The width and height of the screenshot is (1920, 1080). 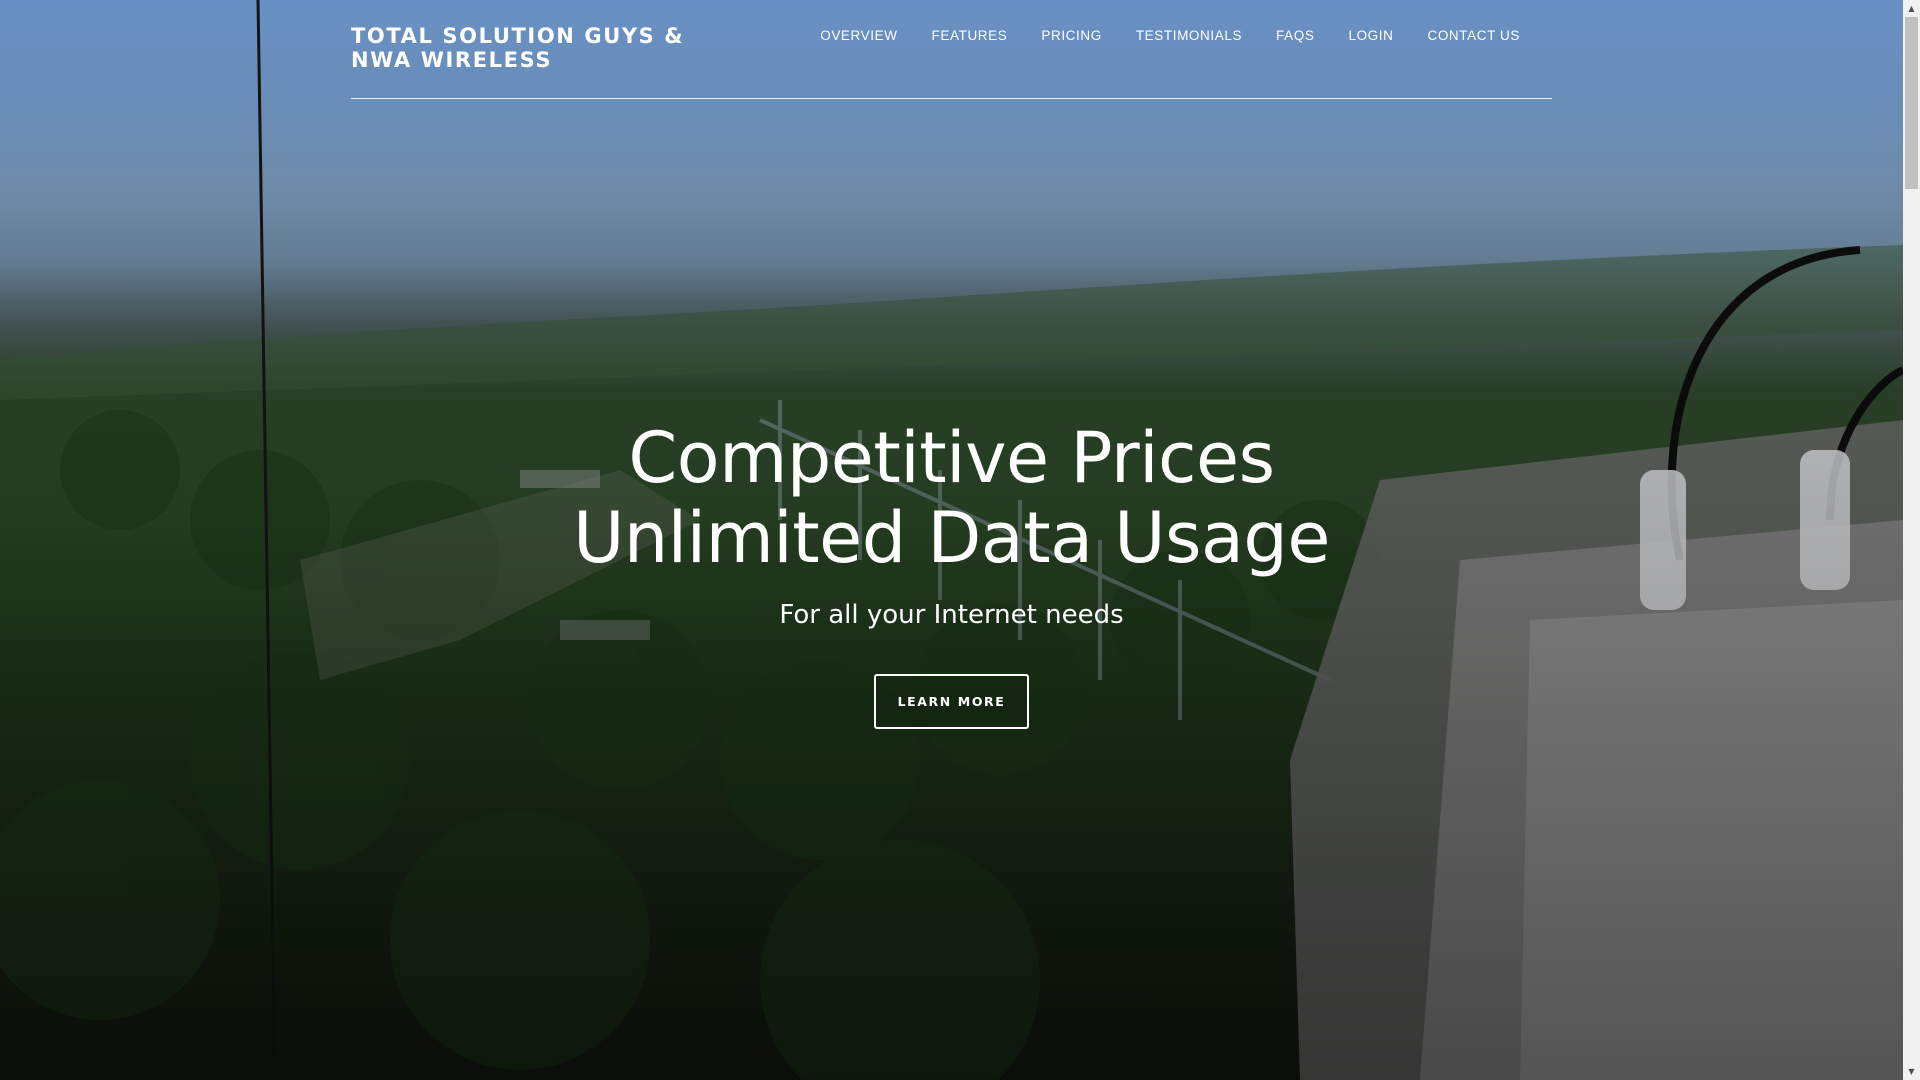 I want to click on hero-subheadline: For all your Internet needs, so click(x=951, y=615).